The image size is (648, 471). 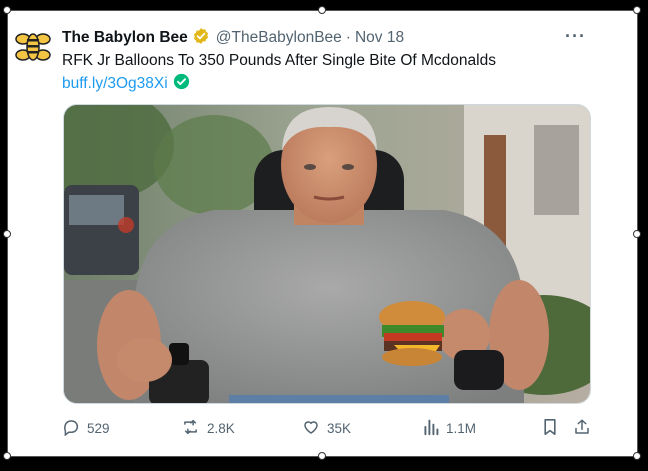 I want to click on reply-icon, so click(x=74, y=428).